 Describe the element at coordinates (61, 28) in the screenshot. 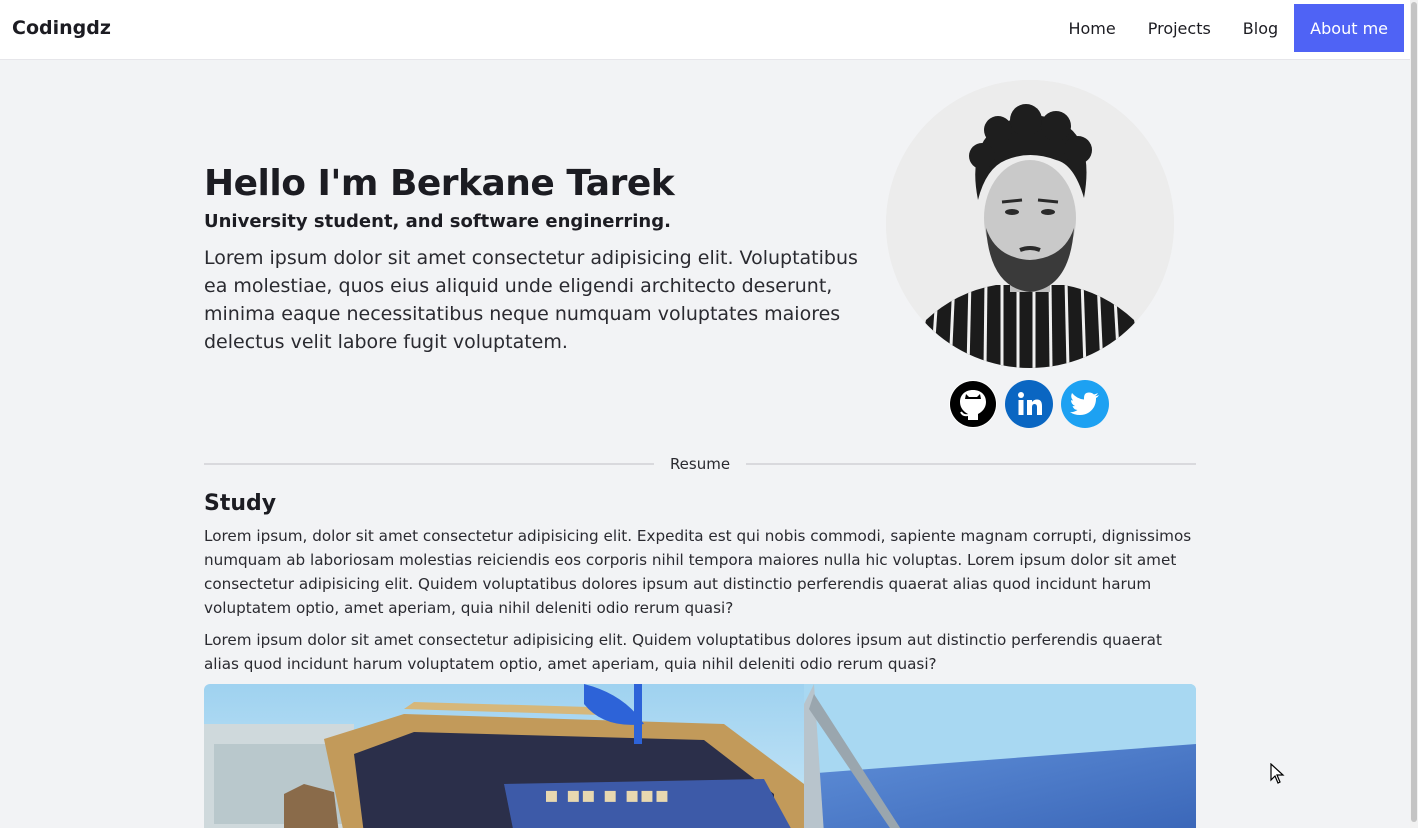

I see `brand-logo: Codingdz` at that location.